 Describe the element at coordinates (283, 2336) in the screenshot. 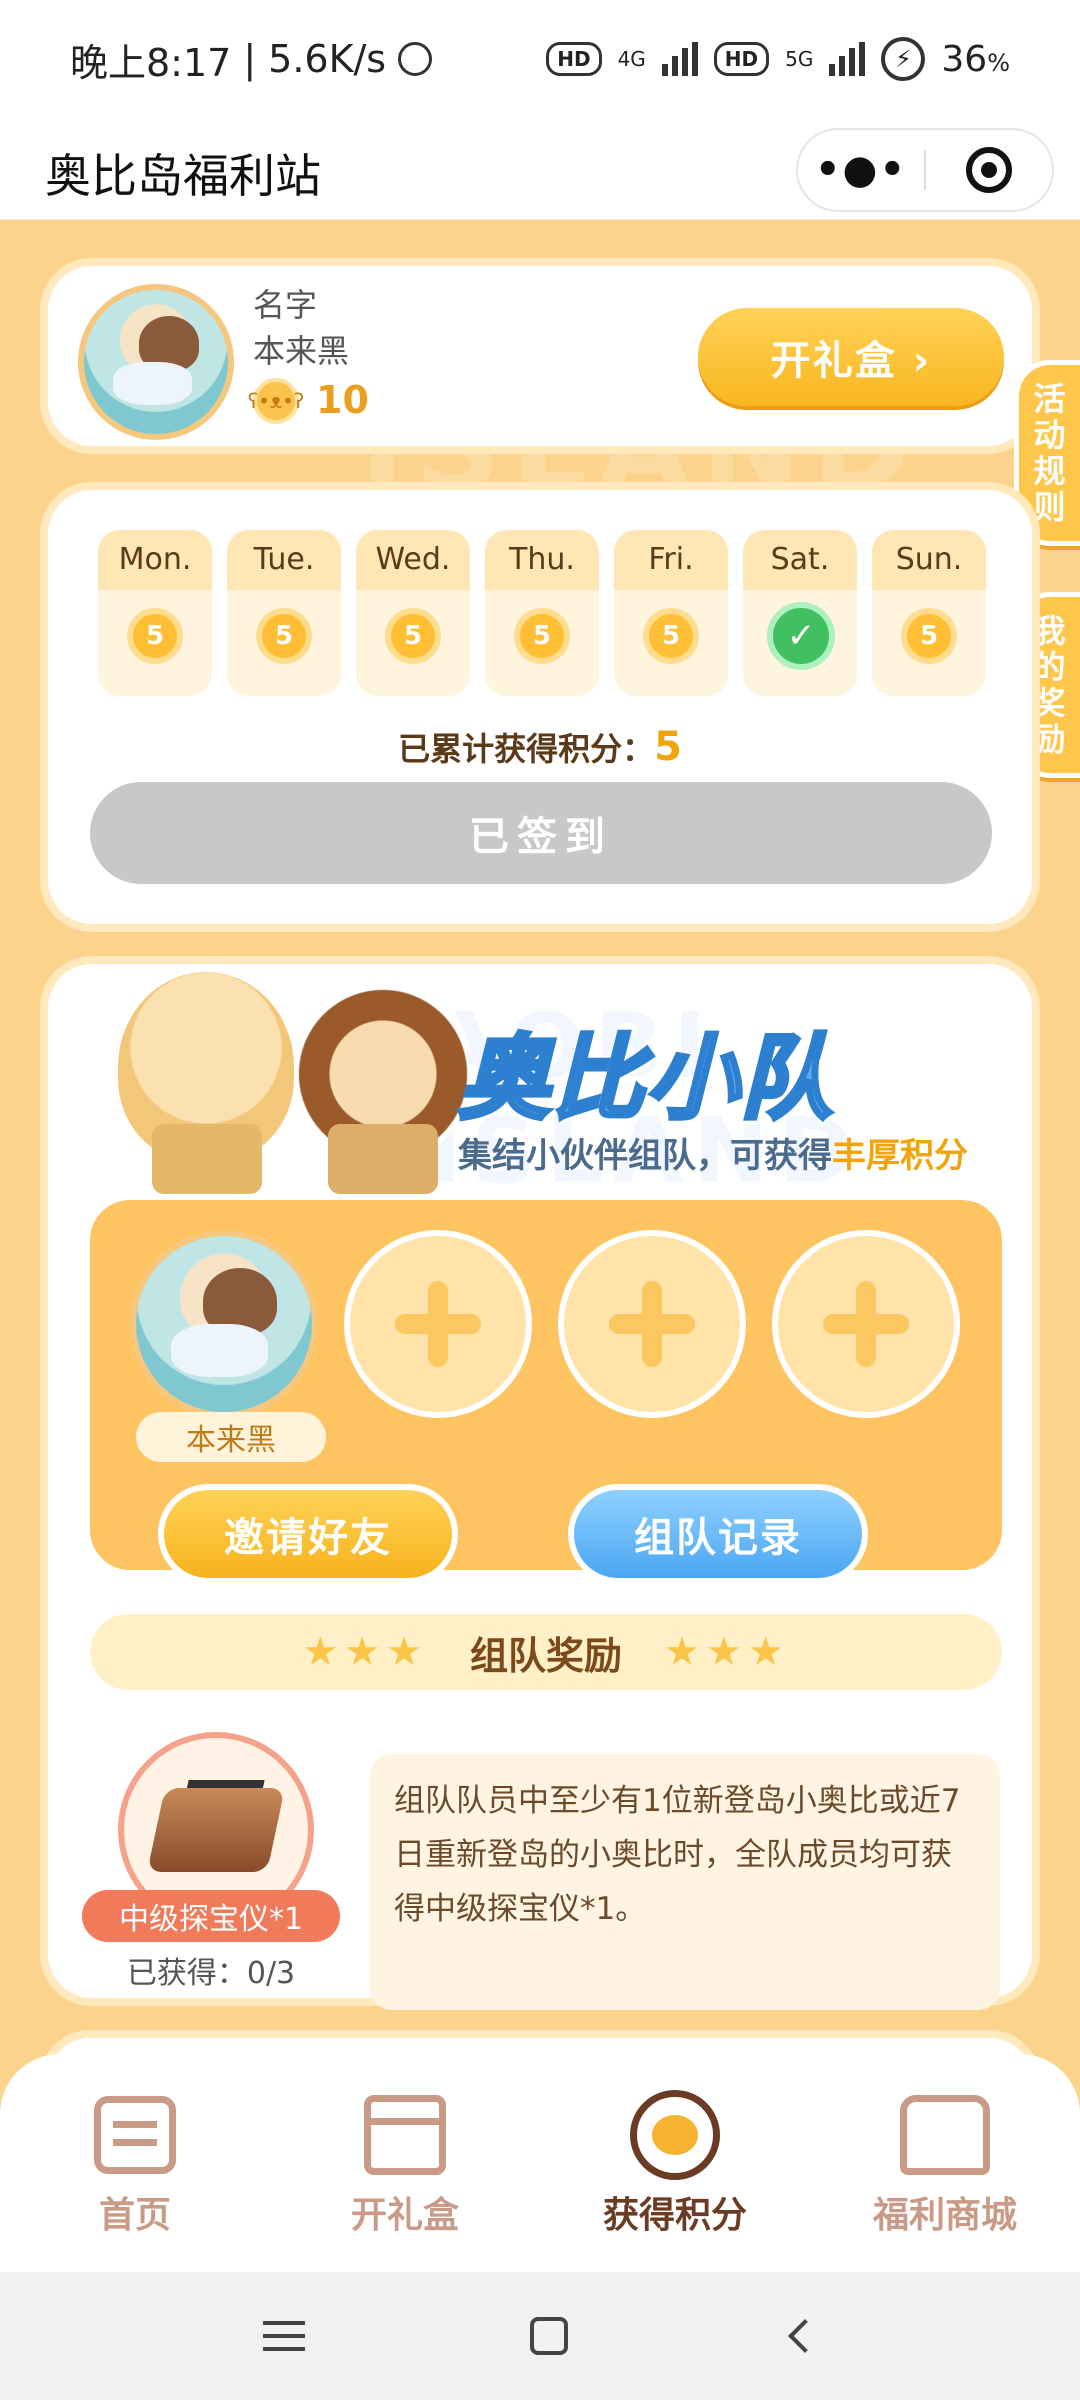

I see `menu-icon` at that location.